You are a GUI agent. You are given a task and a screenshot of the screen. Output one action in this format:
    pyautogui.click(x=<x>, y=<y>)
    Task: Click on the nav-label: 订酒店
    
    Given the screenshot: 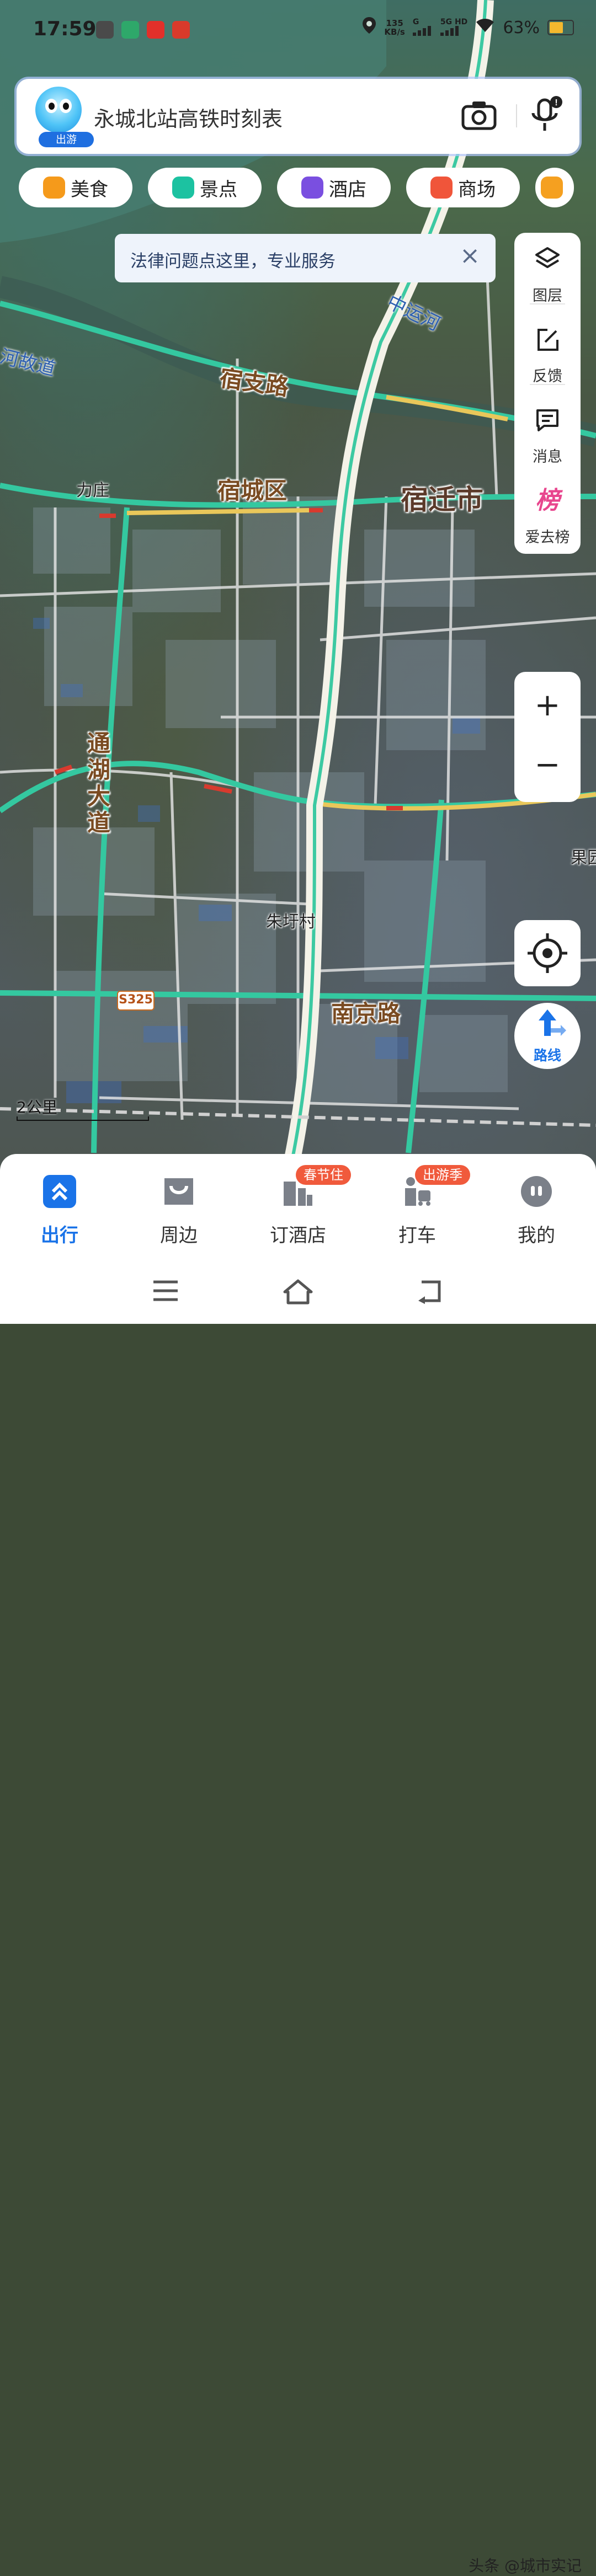 What is the action you would take?
    pyautogui.click(x=298, y=1236)
    